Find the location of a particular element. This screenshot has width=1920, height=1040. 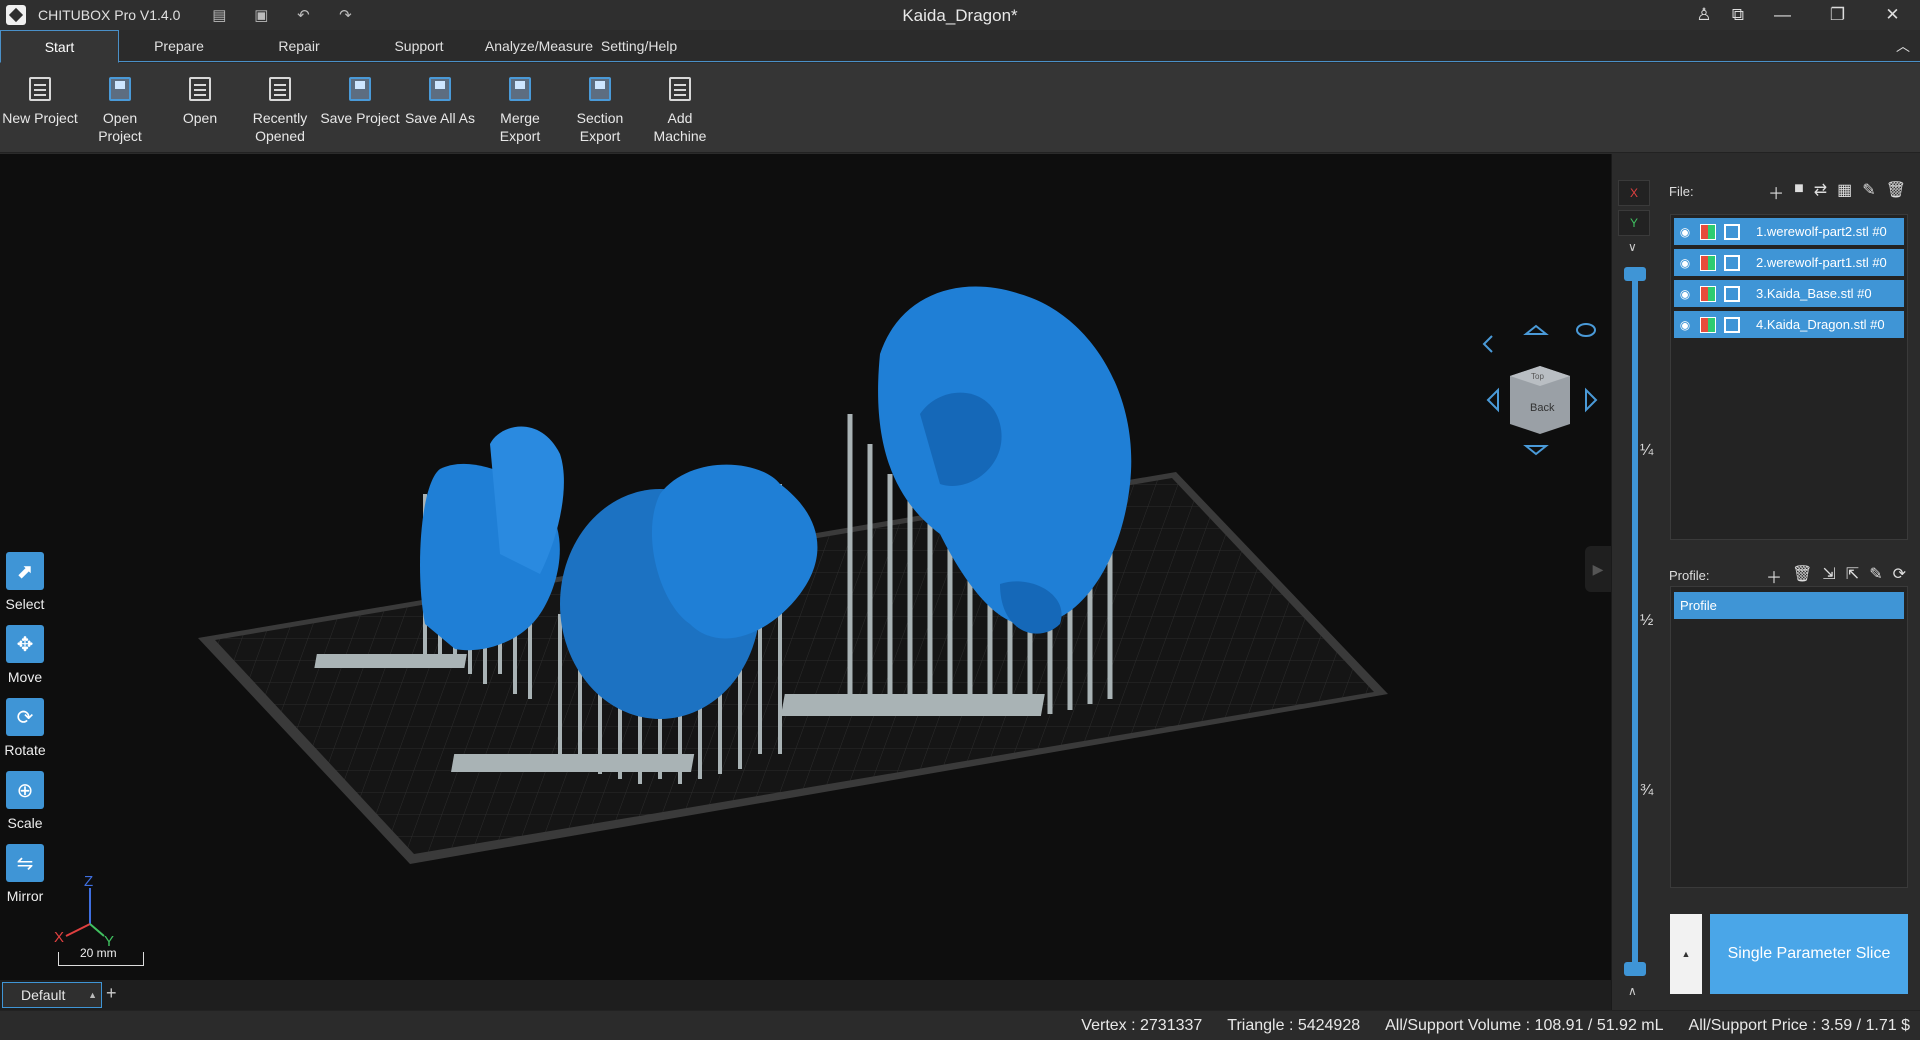

rotate-tool: ⟳ Rotate is located at coordinates (25, 728).